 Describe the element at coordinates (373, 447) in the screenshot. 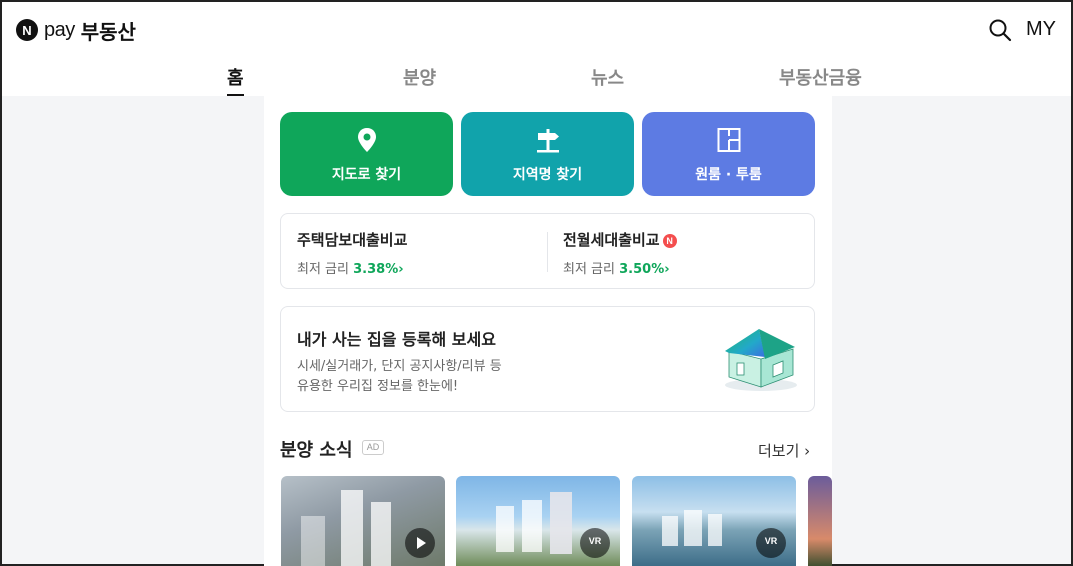

I see `ad-badge: AD` at that location.